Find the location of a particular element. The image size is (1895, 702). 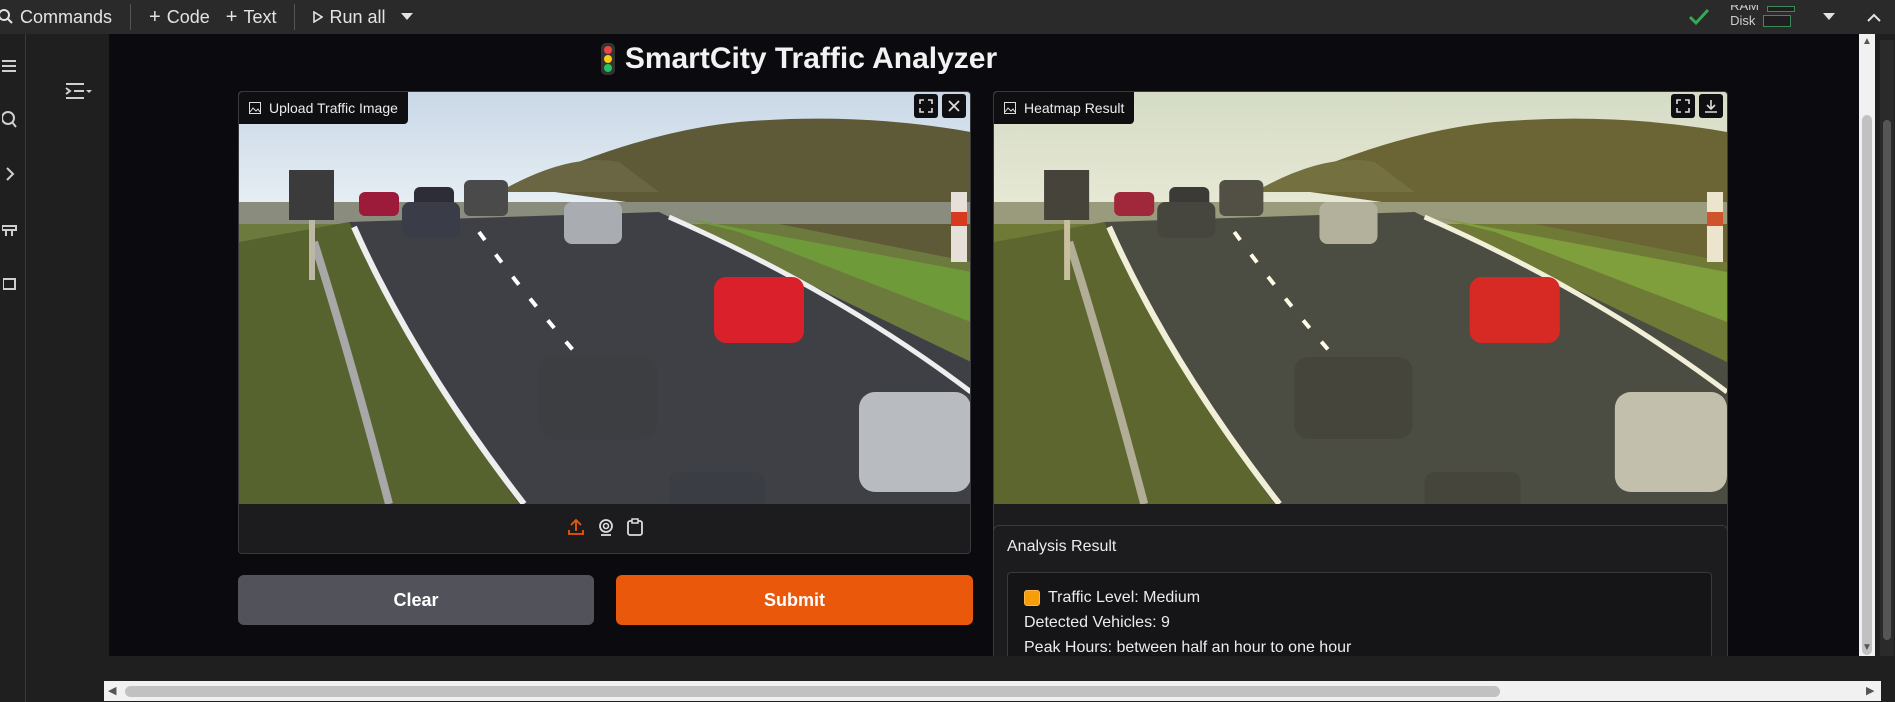

ram-label: RAM is located at coordinates (1744, 9).